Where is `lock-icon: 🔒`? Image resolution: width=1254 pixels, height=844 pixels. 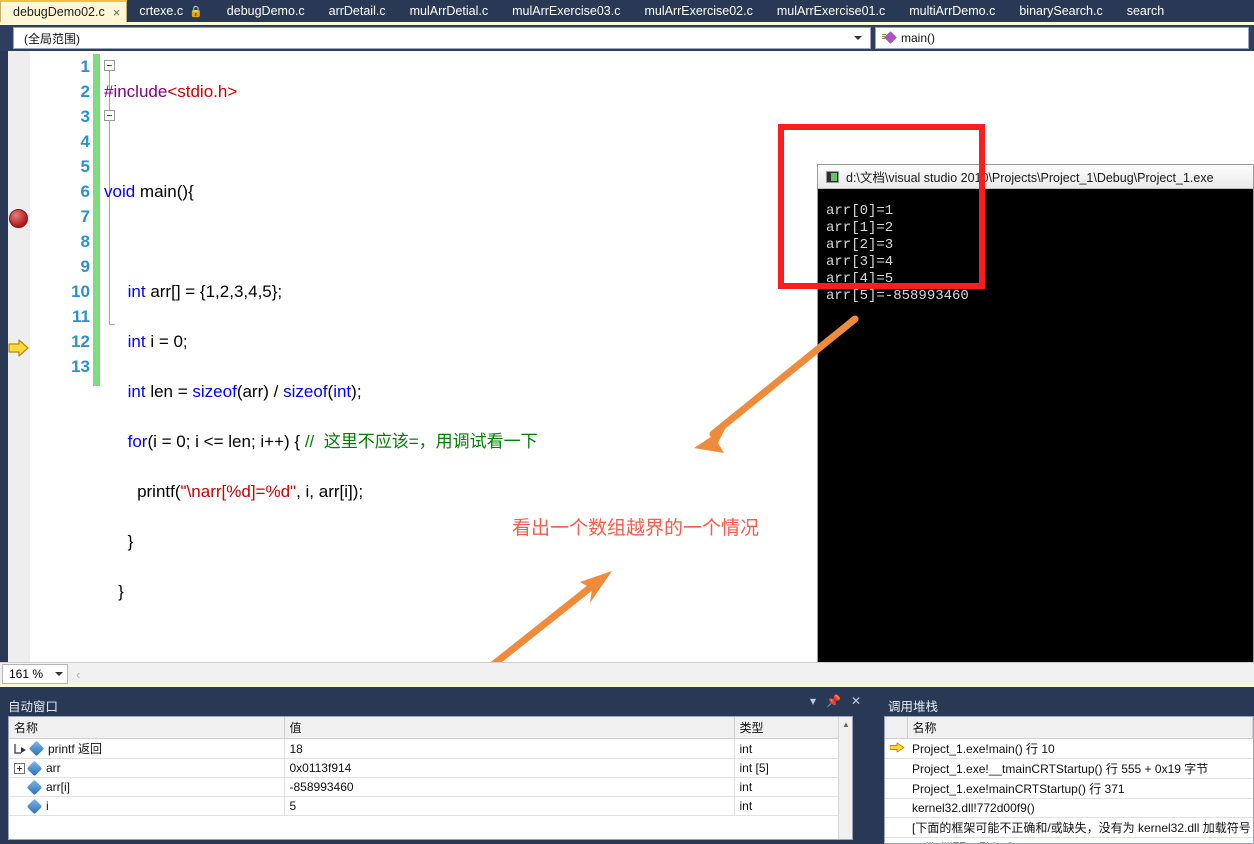
lock-icon: 🔒 is located at coordinates (196, 11).